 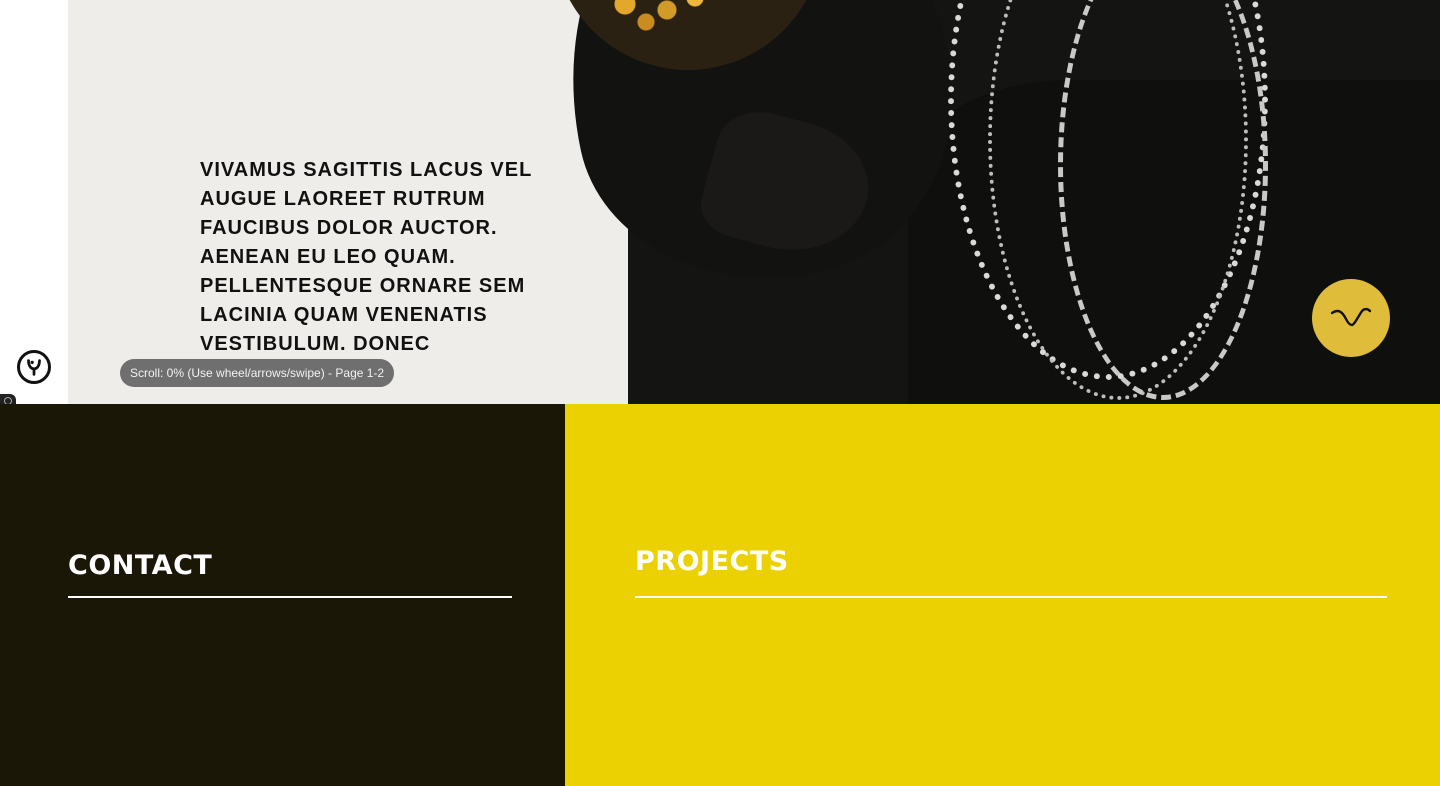 What do you see at coordinates (290, 597) in the screenshot?
I see `contact-divider` at bounding box center [290, 597].